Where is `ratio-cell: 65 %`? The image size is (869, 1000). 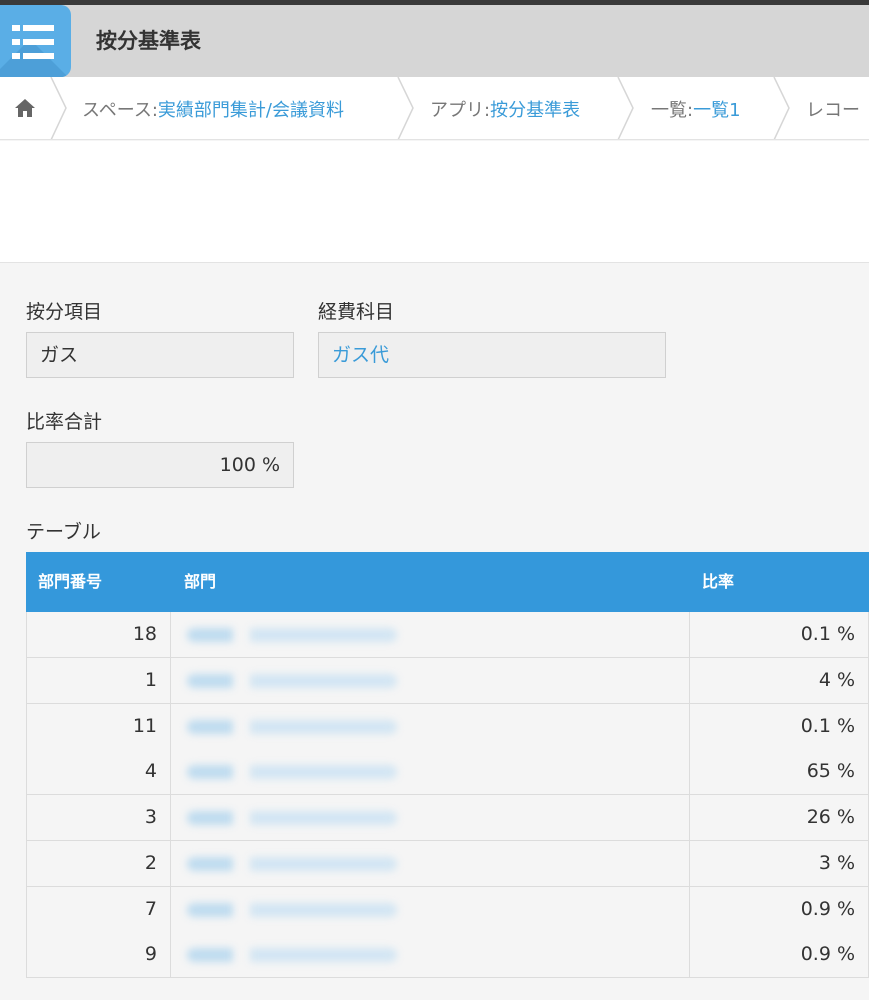
ratio-cell: 65 % is located at coordinates (779, 772).